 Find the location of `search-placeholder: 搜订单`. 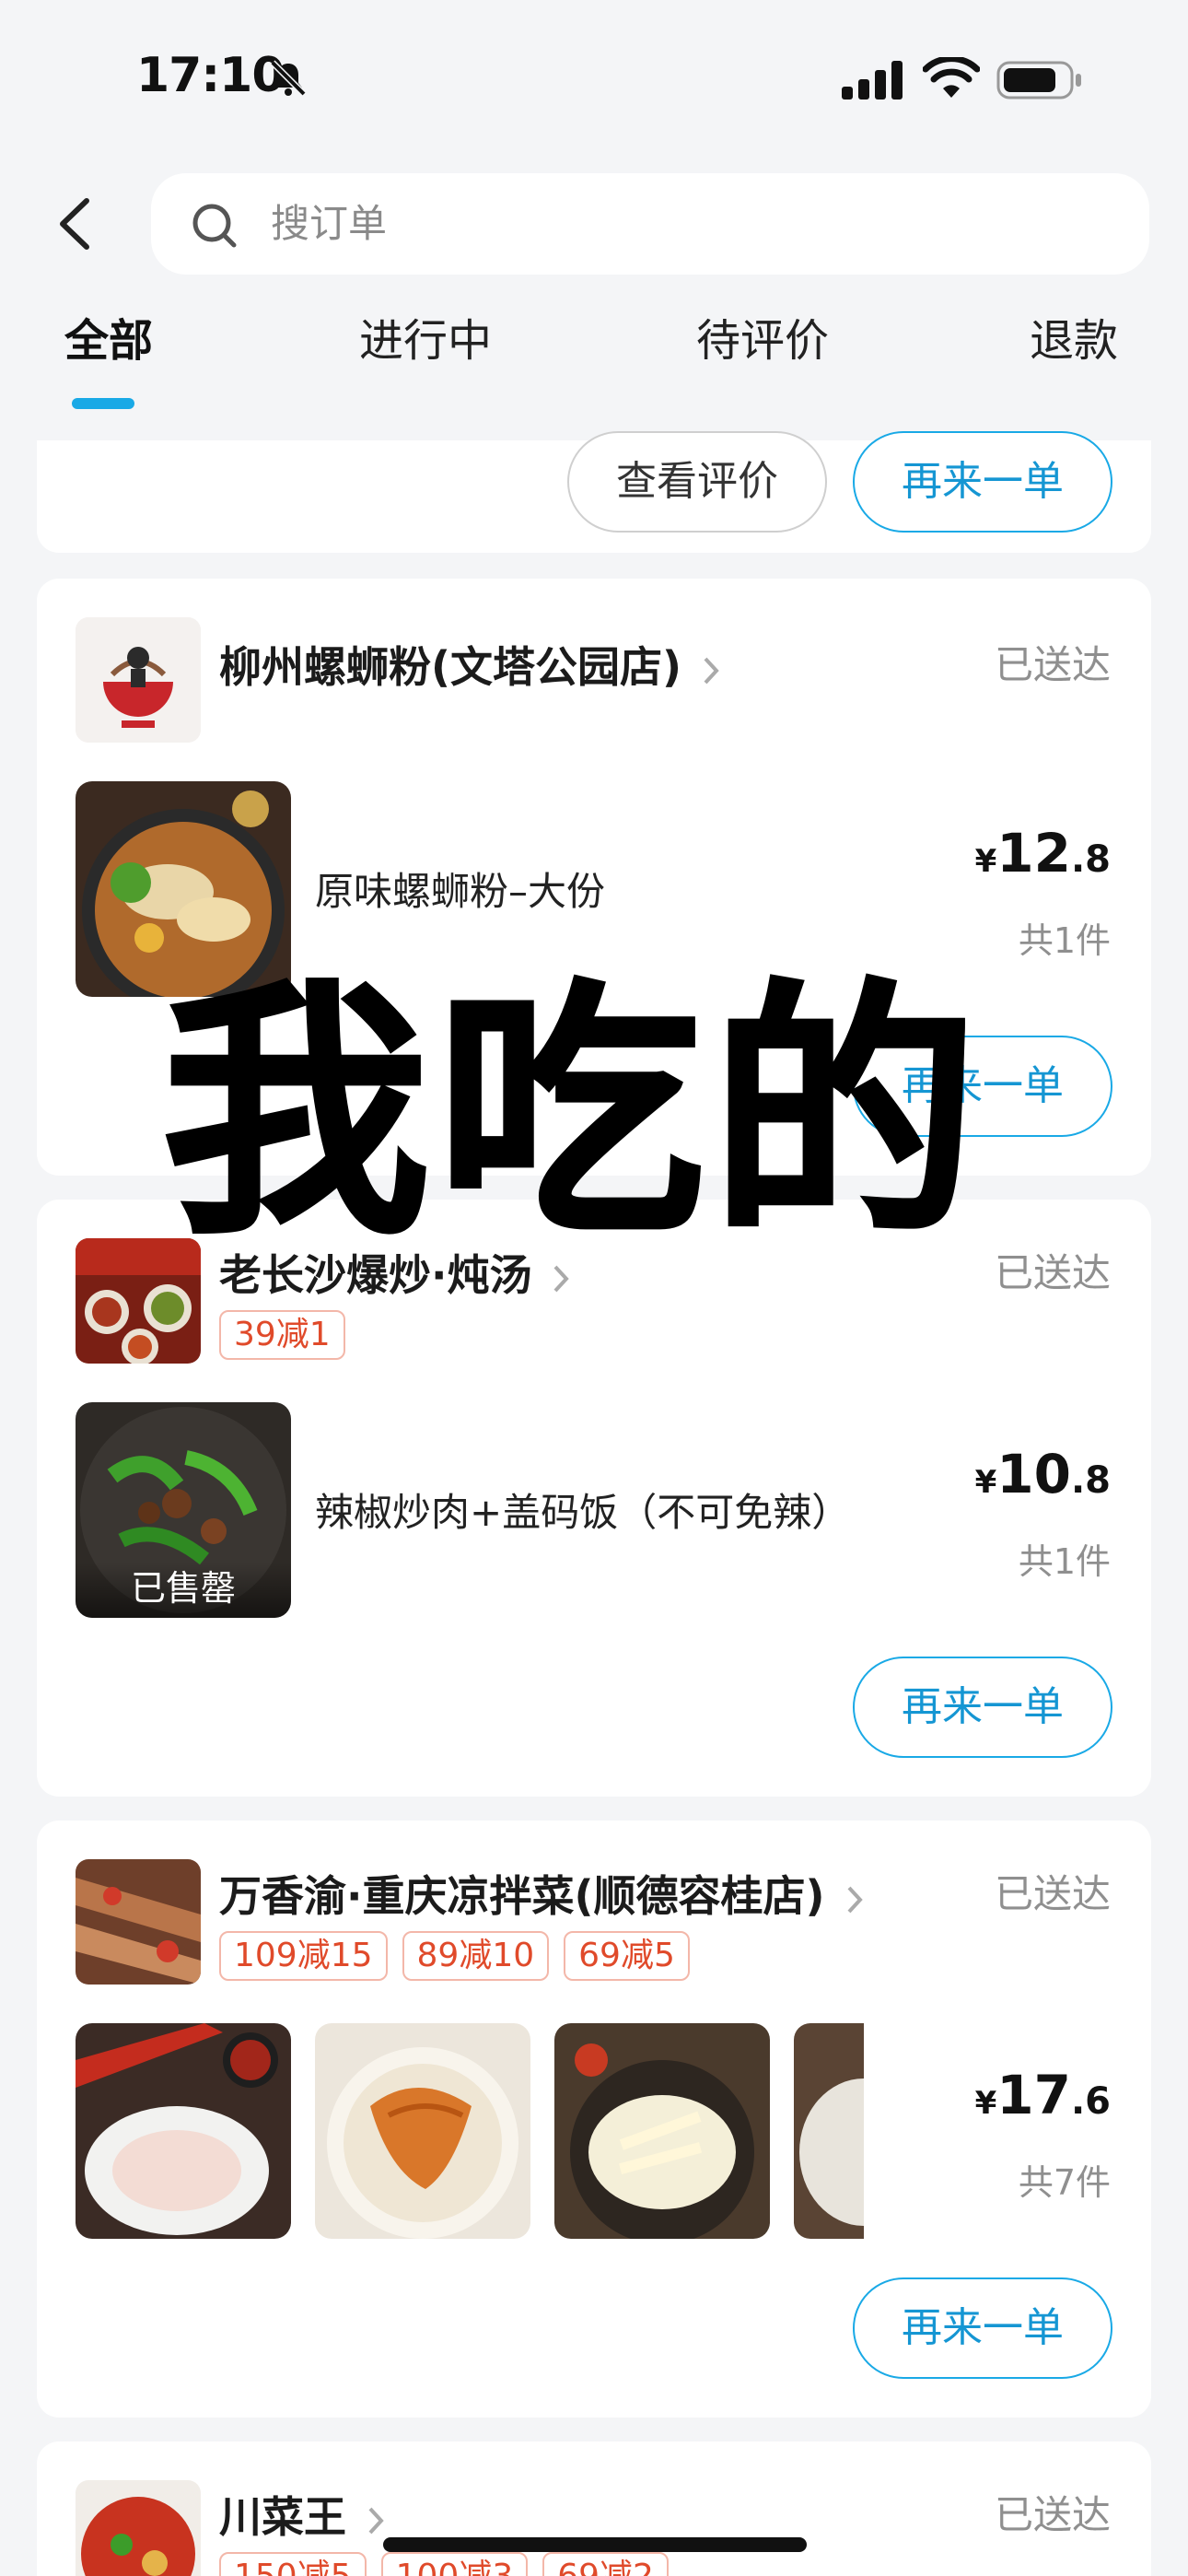

search-placeholder: 搜订单 is located at coordinates (329, 223).